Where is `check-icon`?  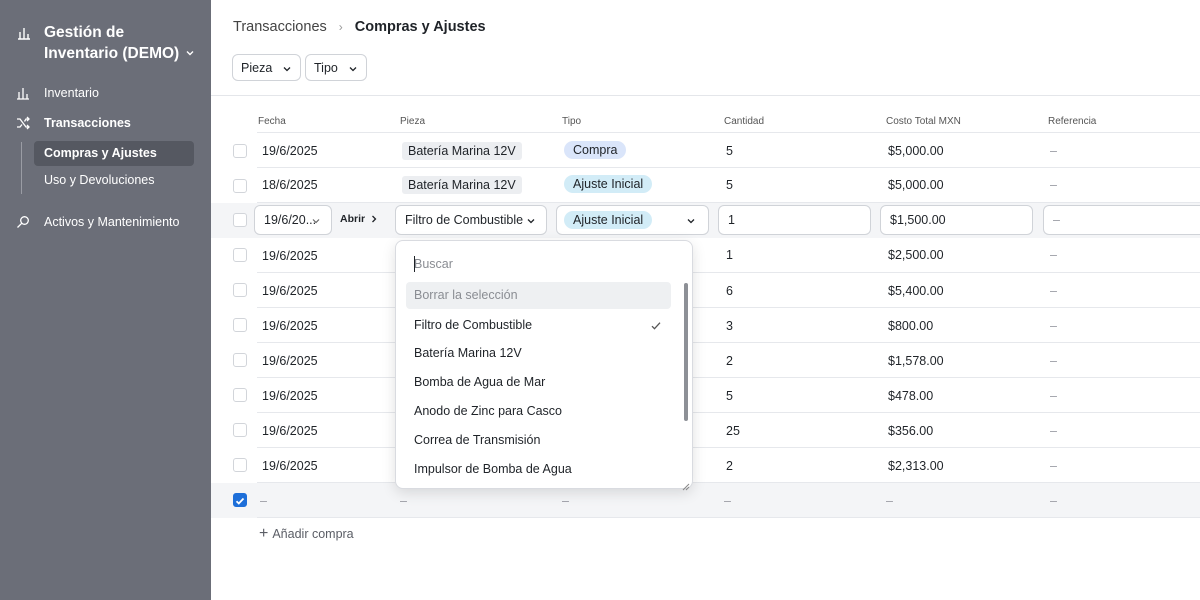
check-icon is located at coordinates (656, 325).